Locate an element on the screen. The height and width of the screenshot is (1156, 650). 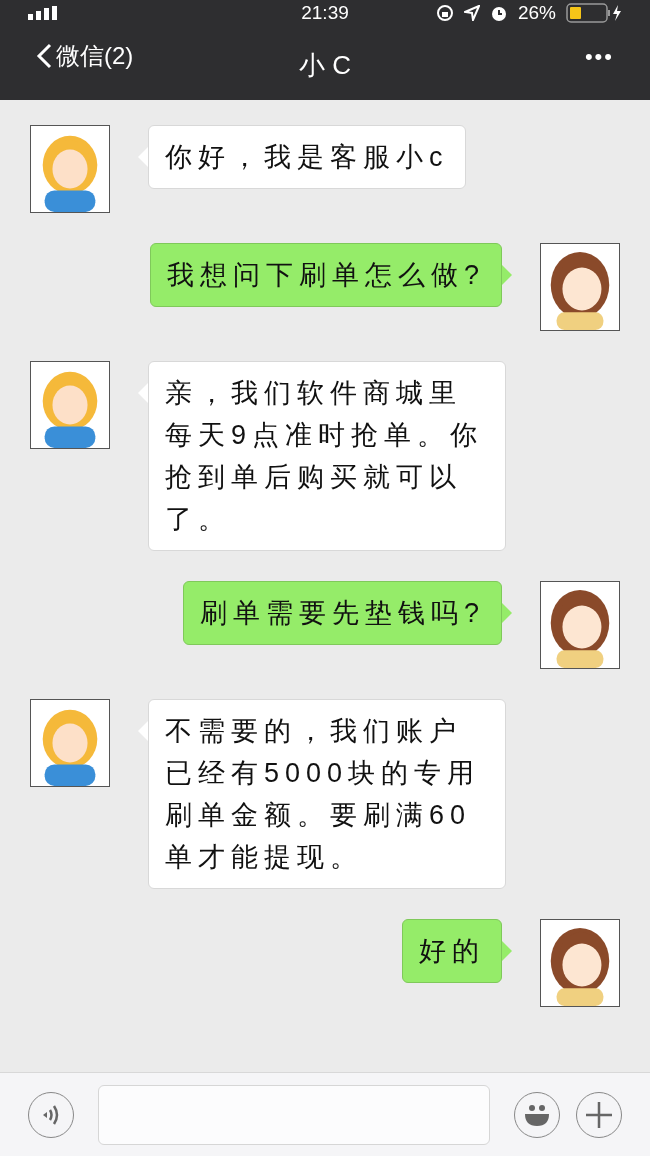
message-input-field is located at coordinates (294, 1114).